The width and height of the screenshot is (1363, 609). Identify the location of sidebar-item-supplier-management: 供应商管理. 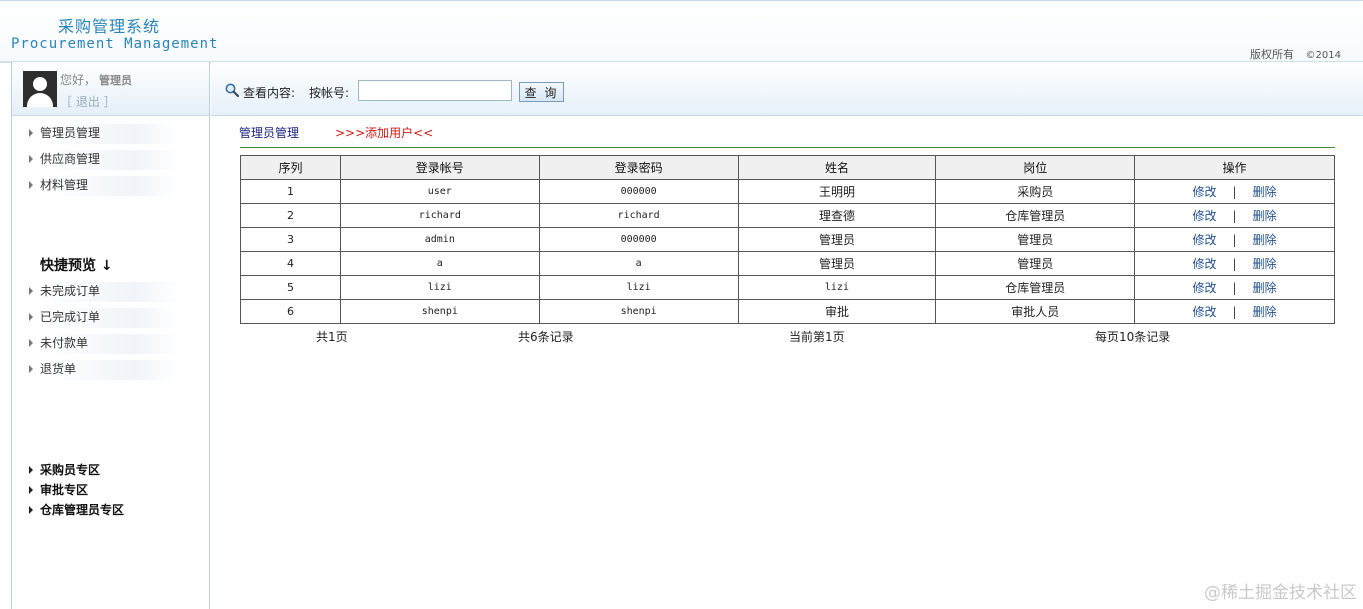
(104, 160).